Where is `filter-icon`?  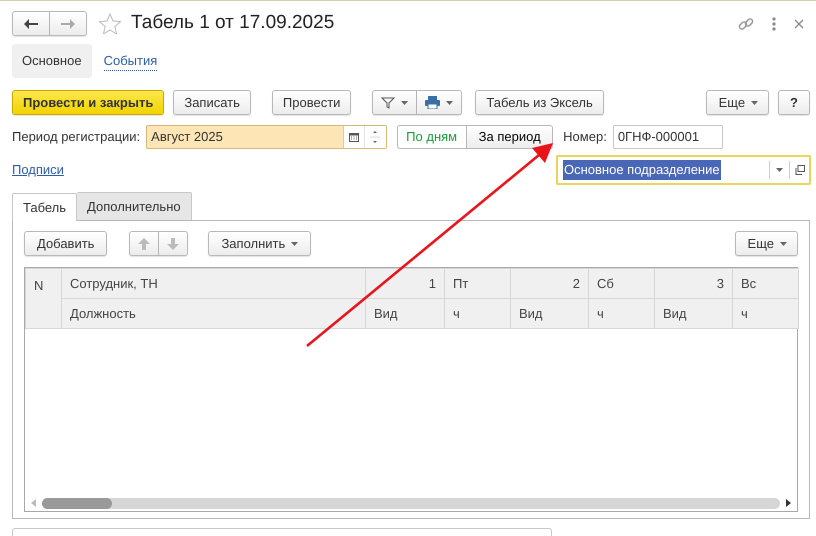 filter-icon is located at coordinates (388, 102).